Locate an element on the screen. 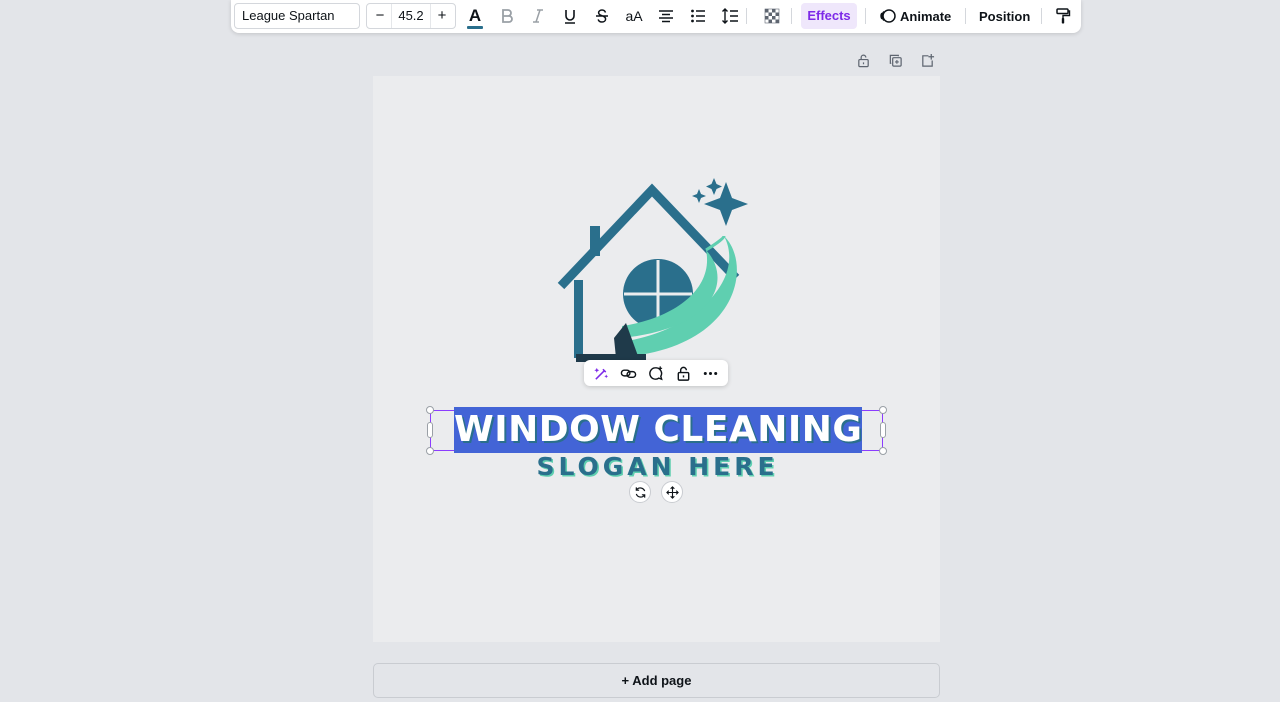  duplicate-page-icon is located at coordinates (895, 60).